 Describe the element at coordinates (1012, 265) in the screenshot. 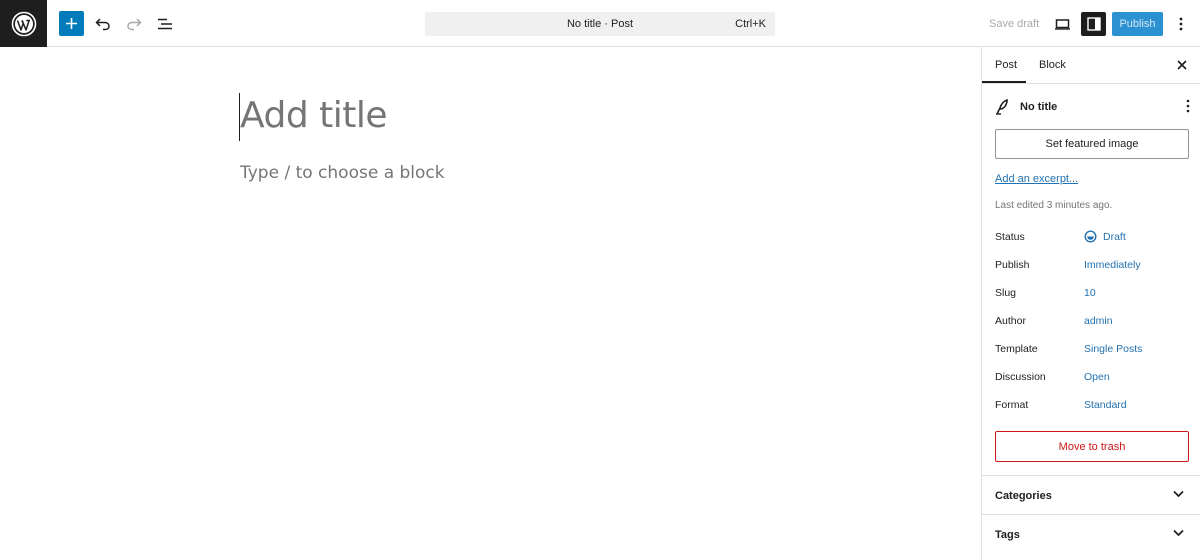

I see `meta-label: Publish` at that location.